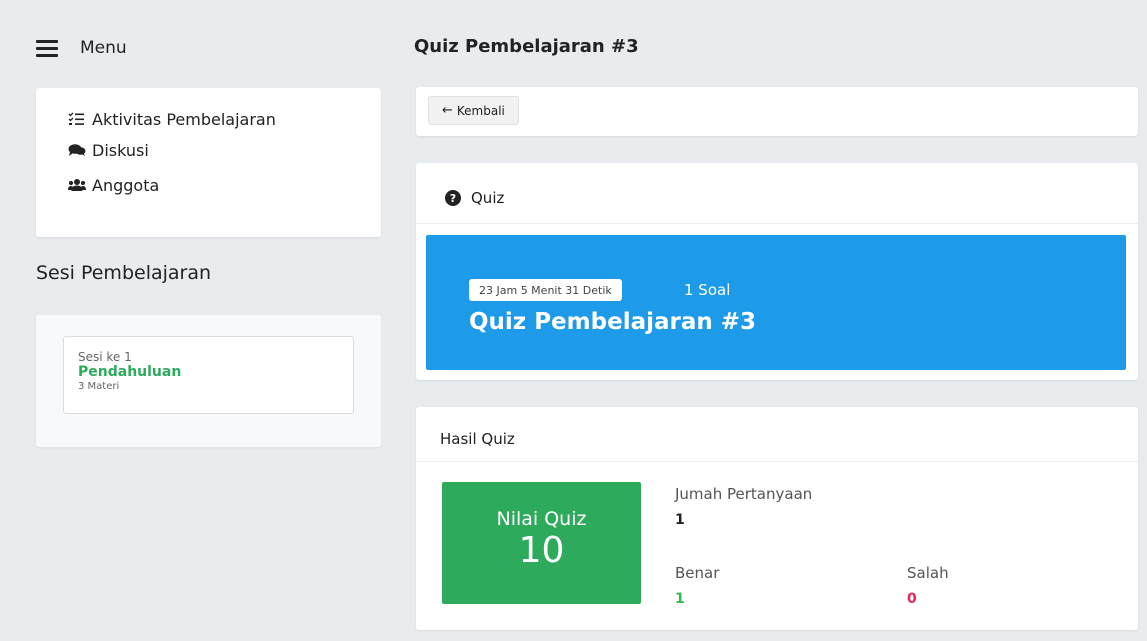 Image resolution: width=1147 pixels, height=641 pixels. What do you see at coordinates (707, 290) in the screenshot?
I see `soal-count: 1 Soal` at bounding box center [707, 290].